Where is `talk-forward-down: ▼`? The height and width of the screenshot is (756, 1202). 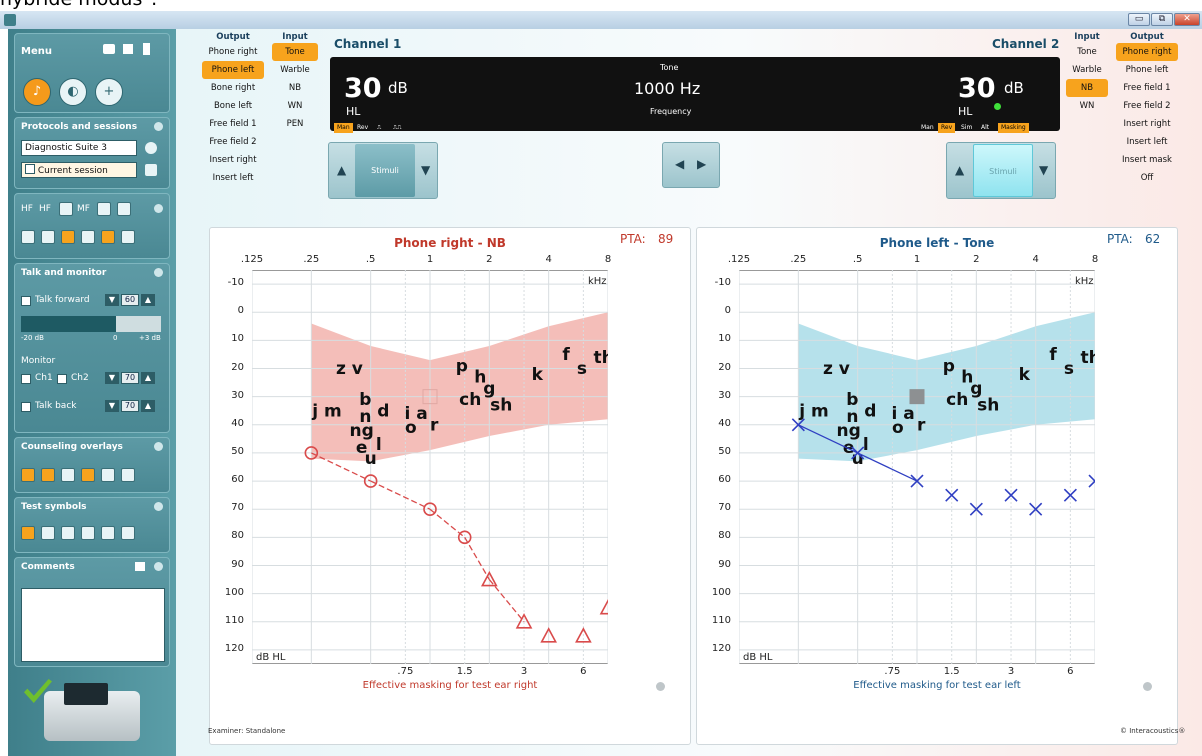
talk-forward-down: ▼ is located at coordinates (112, 300).